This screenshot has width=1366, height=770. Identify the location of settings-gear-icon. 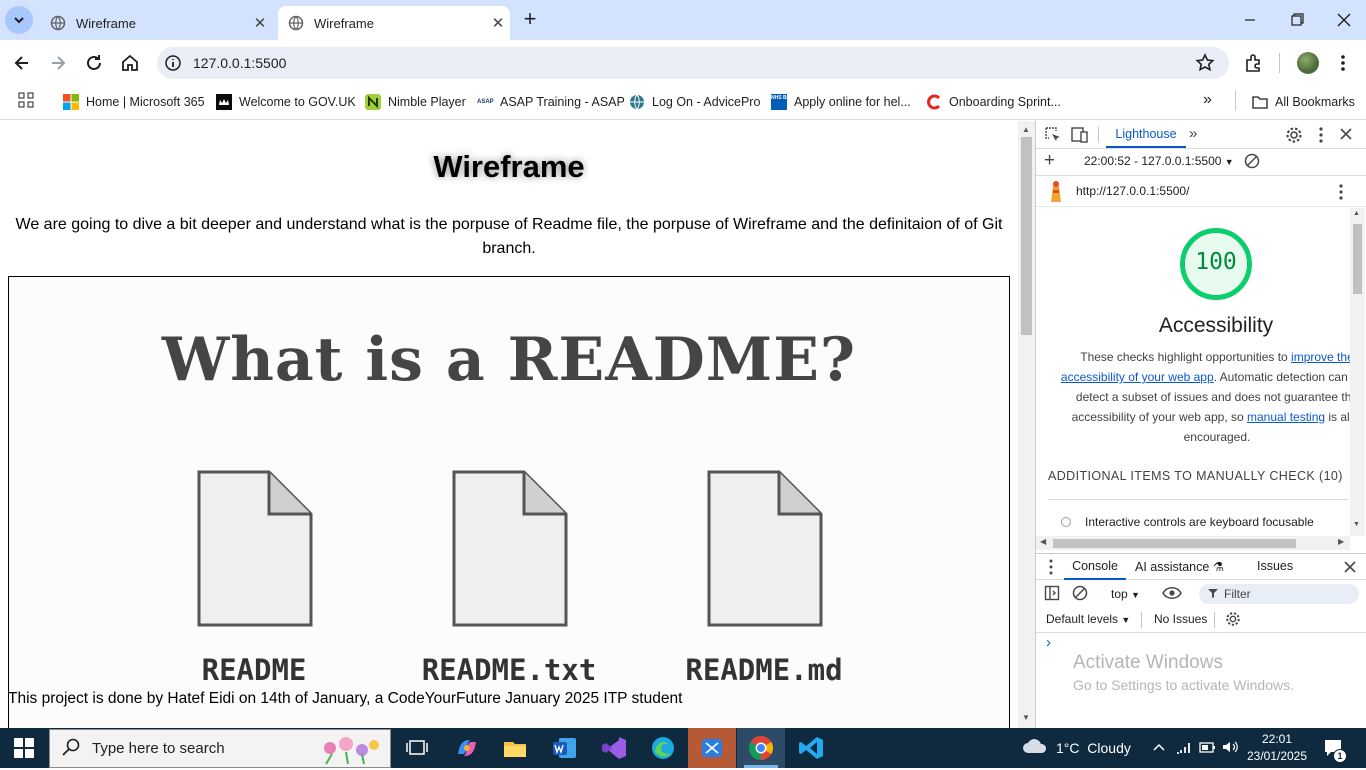
(1294, 137).